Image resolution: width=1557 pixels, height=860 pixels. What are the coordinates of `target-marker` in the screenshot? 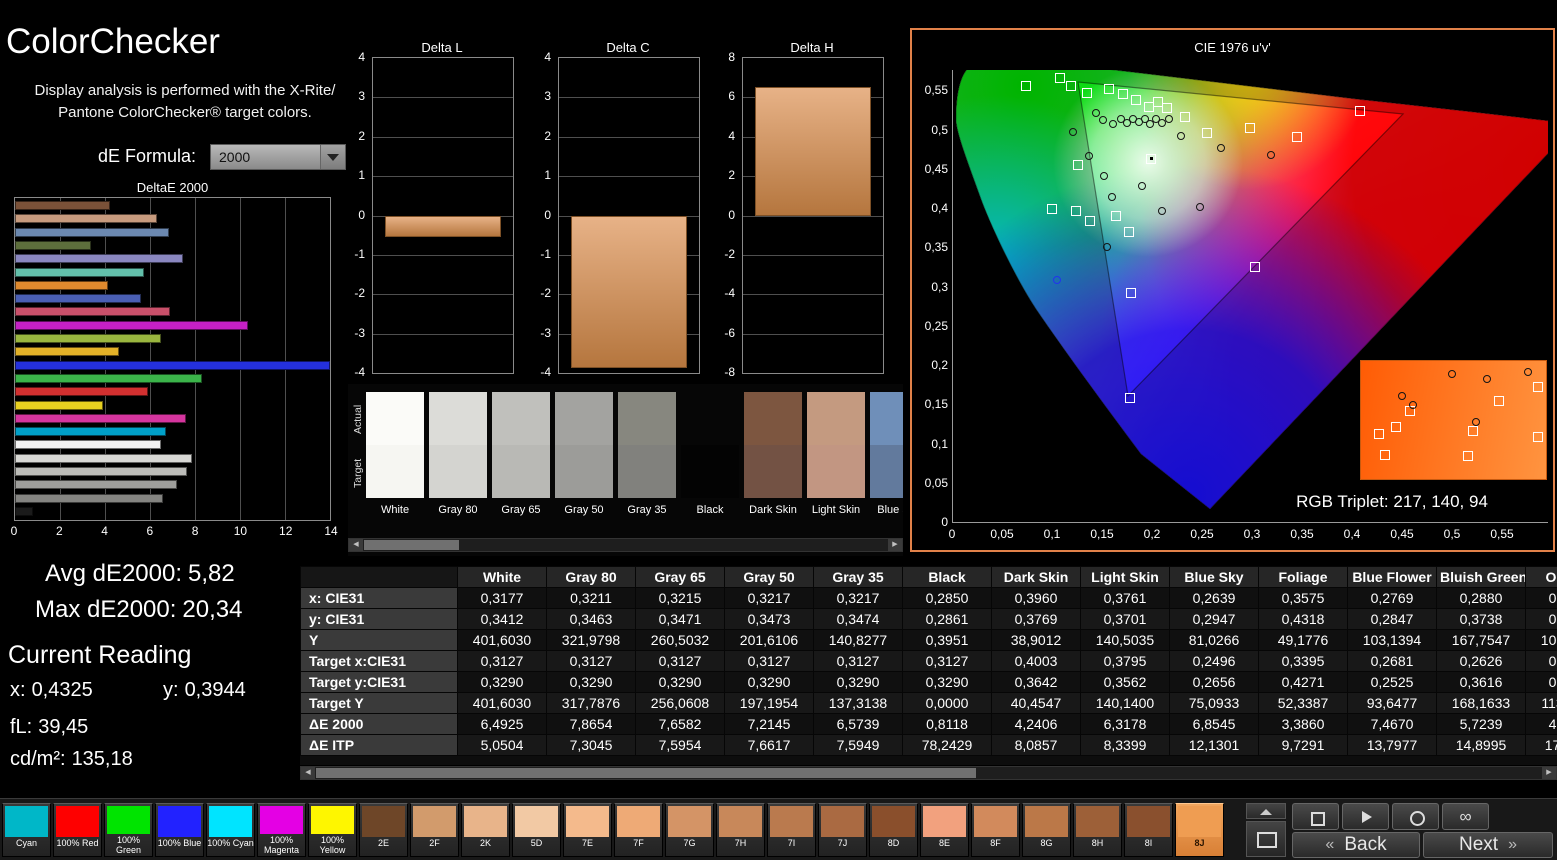 It's located at (1250, 127).